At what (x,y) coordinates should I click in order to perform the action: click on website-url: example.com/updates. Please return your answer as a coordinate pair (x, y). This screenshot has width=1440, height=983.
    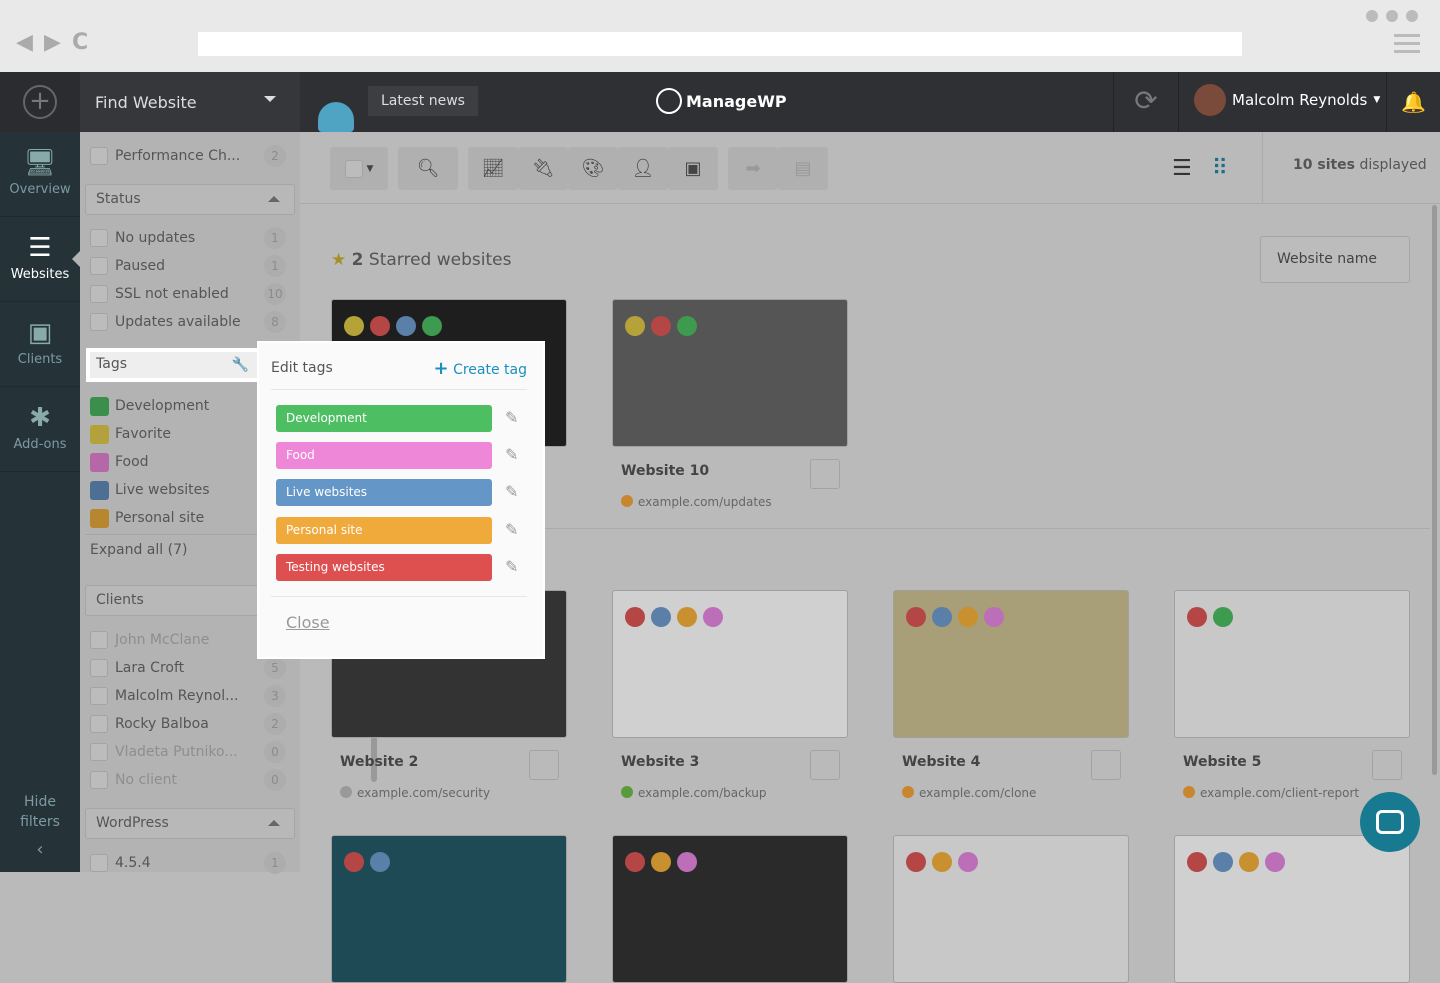
    Looking at the image, I should click on (734, 502).